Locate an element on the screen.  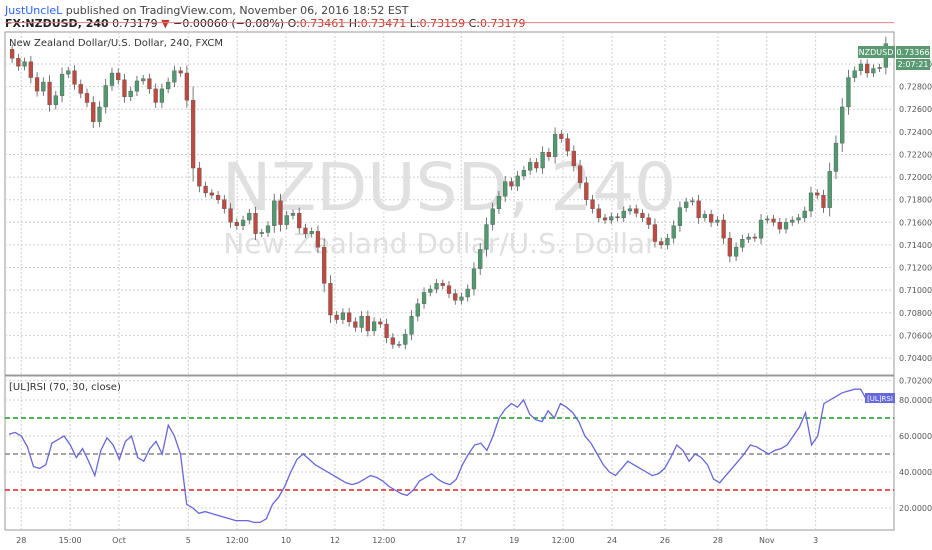
rsi-tick-label: 80.0000 is located at coordinates (915, 400).